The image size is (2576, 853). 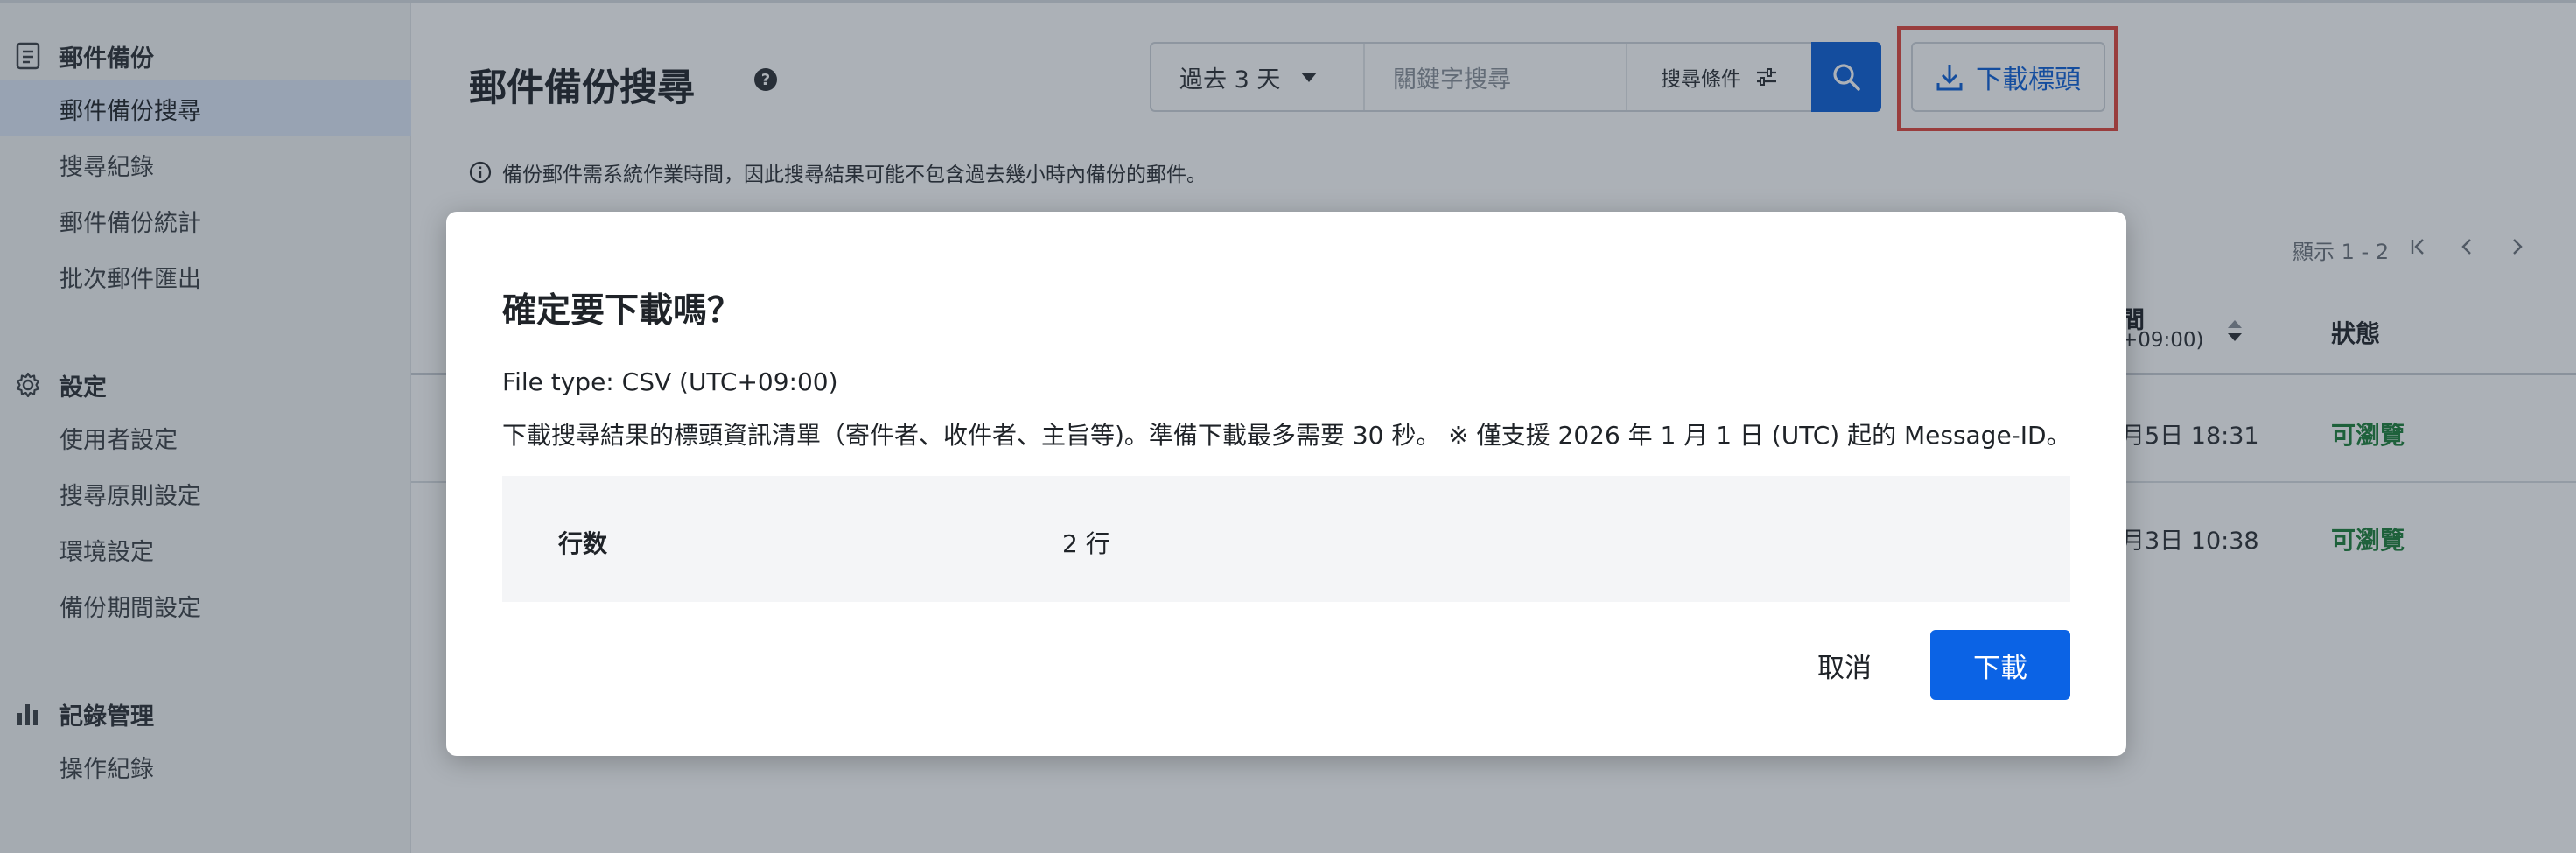 What do you see at coordinates (2000, 668) in the screenshot?
I see `download-label: 下載` at bounding box center [2000, 668].